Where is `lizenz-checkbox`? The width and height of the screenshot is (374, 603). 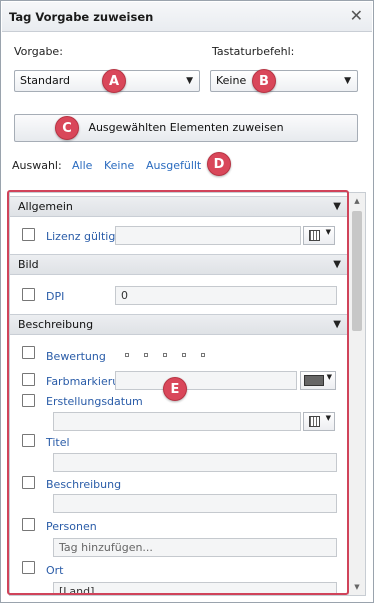 lizenz-checkbox is located at coordinates (28, 234).